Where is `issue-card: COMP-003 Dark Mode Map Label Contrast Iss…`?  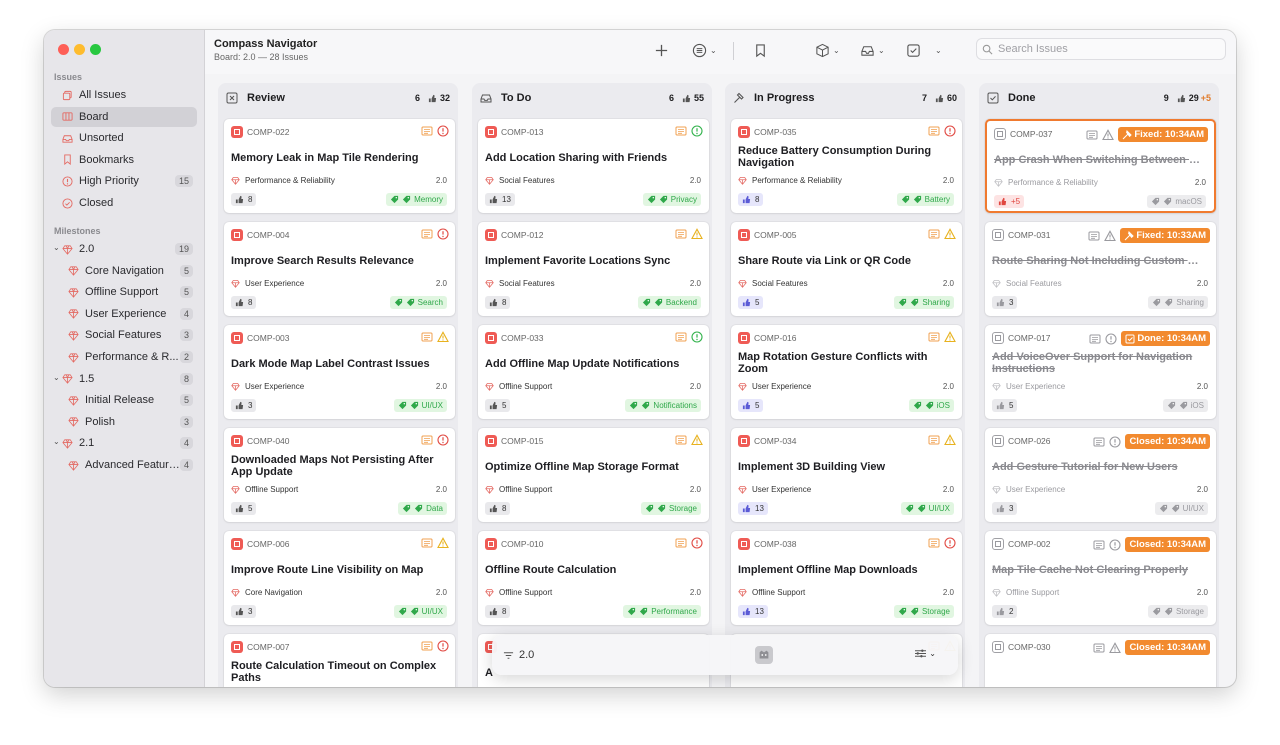 issue-card: COMP-003 Dark Mode Map Label Contrast Iss… is located at coordinates (339, 372).